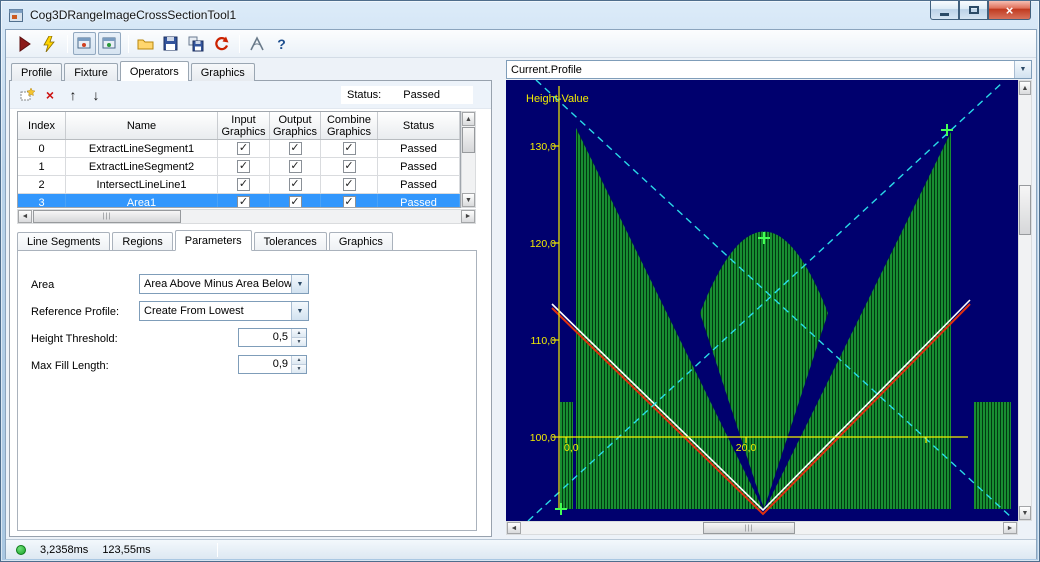 The width and height of the screenshot is (1040, 562). Describe the element at coordinates (224, 311) in the screenshot. I see `reference-profile-combobox: Create From Lowest ▼` at that location.